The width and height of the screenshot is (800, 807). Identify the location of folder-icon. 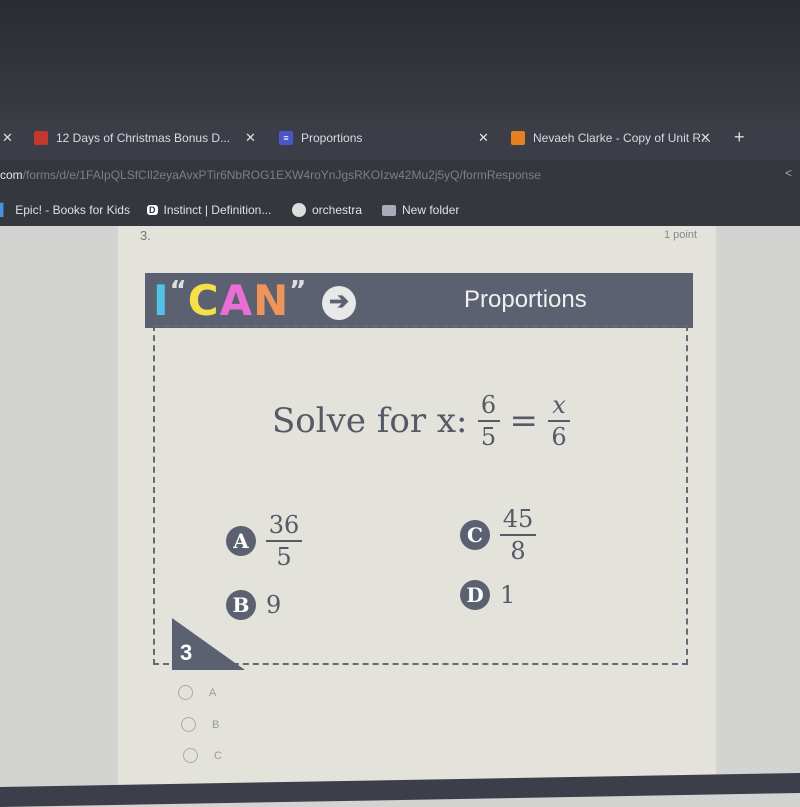
(389, 210).